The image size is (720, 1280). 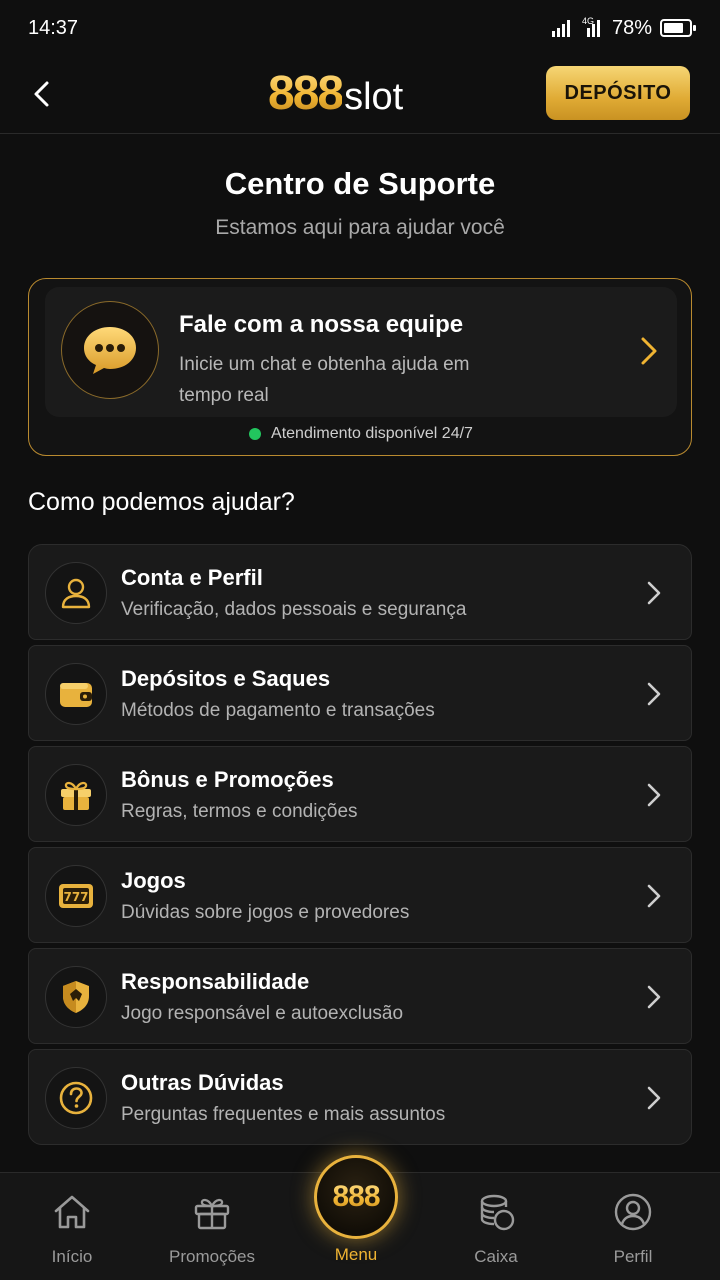 I want to click on nav-label: Perfil, so click(x=633, y=1256).